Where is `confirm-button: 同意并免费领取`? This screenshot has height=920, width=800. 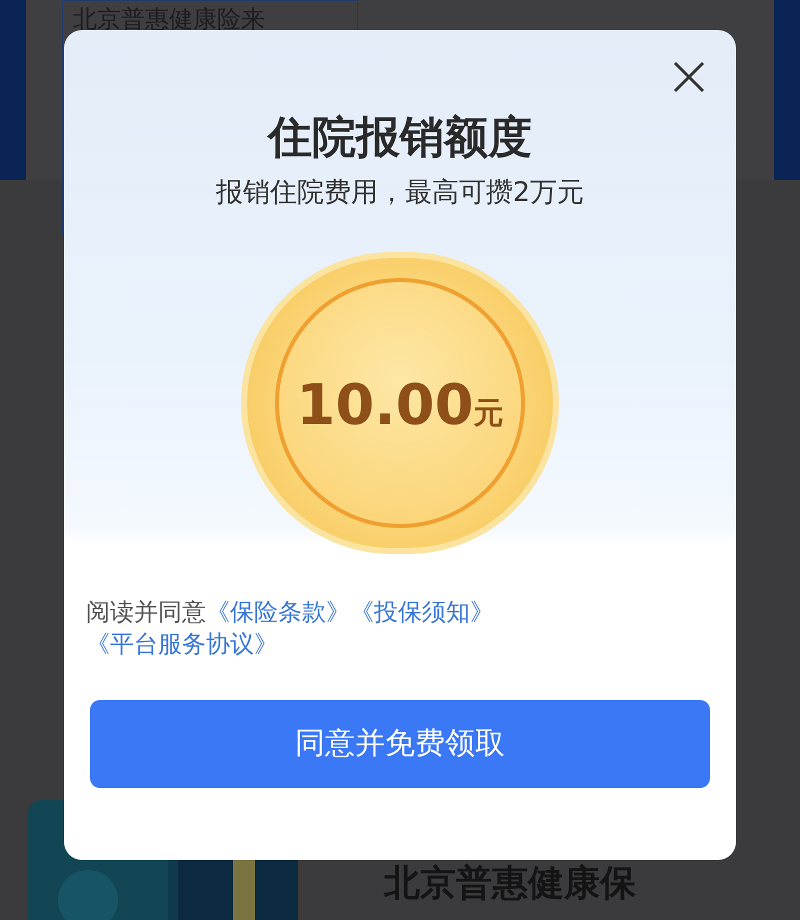
confirm-button: 同意并免费领取 is located at coordinates (400, 744).